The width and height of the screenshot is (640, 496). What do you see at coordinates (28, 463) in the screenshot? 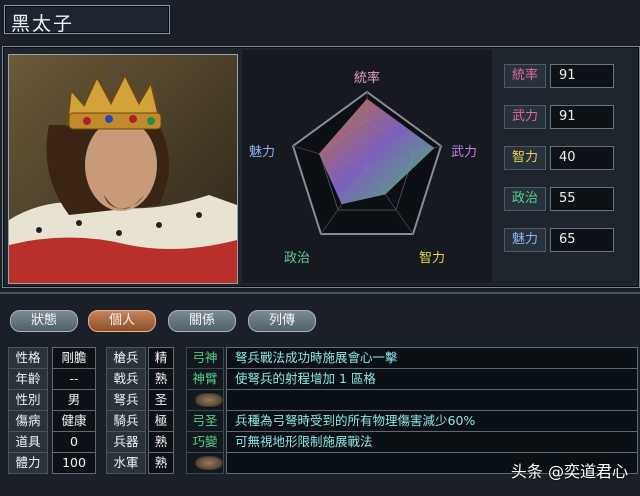
I see `attribute-label: 體力` at bounding box center [28, 463].